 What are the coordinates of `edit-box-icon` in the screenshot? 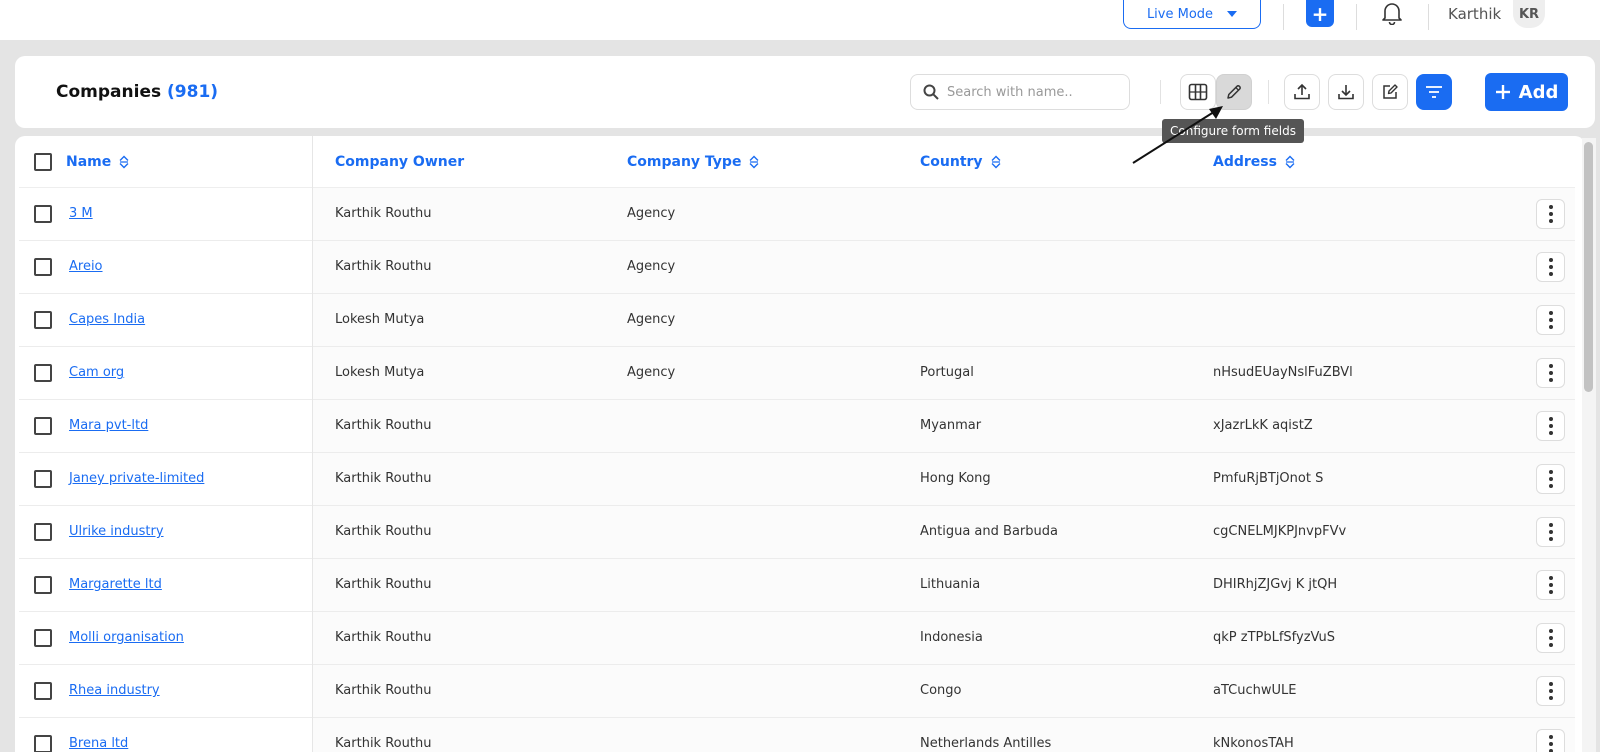 It's located at (1390, 91).